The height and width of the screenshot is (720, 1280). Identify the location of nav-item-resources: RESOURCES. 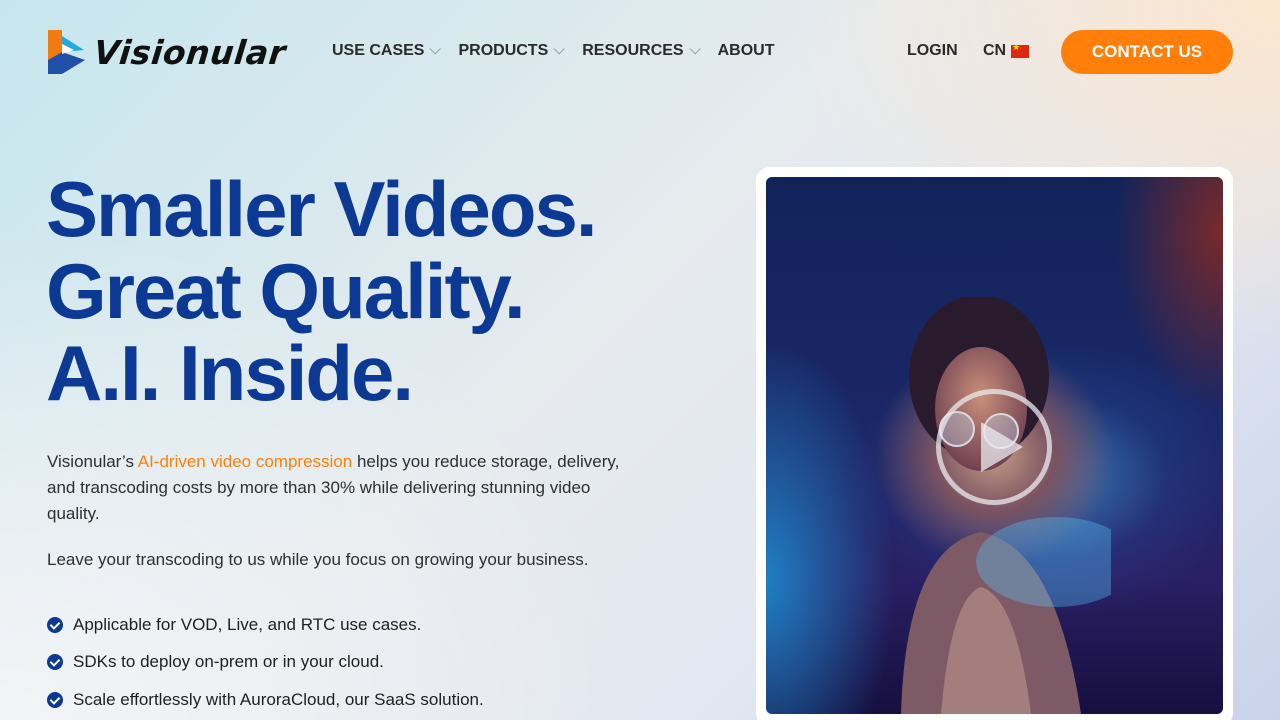
(641, 51).